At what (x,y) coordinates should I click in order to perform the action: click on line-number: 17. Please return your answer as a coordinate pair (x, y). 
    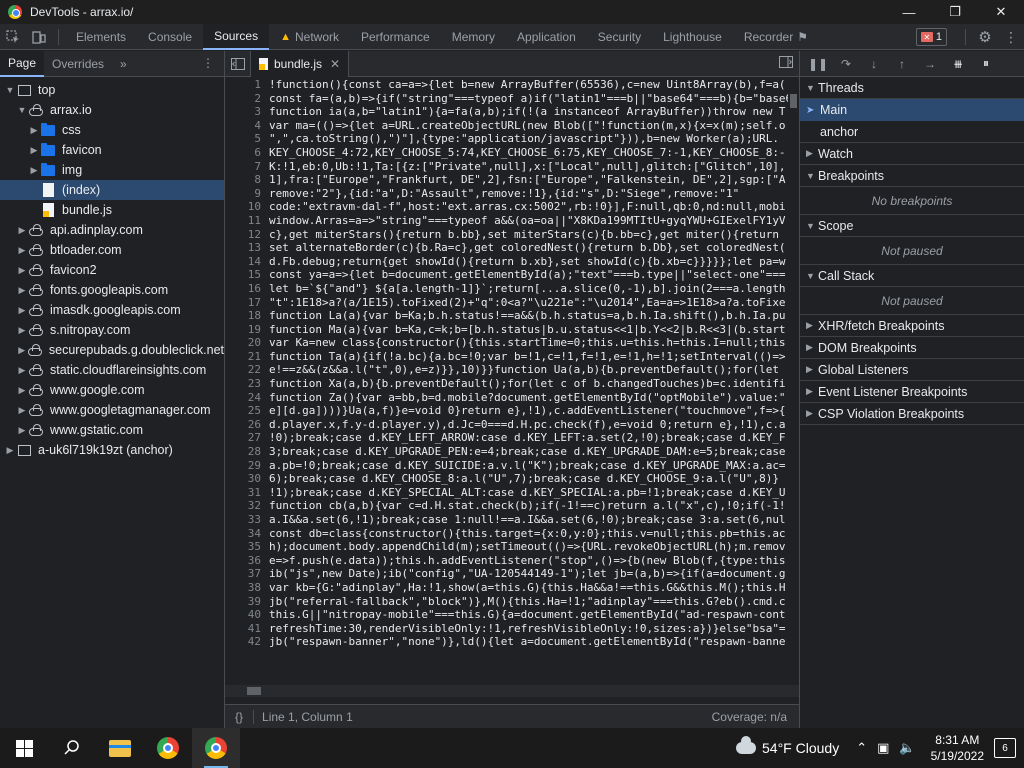
    Looking at the image, I should click on (247, 303).